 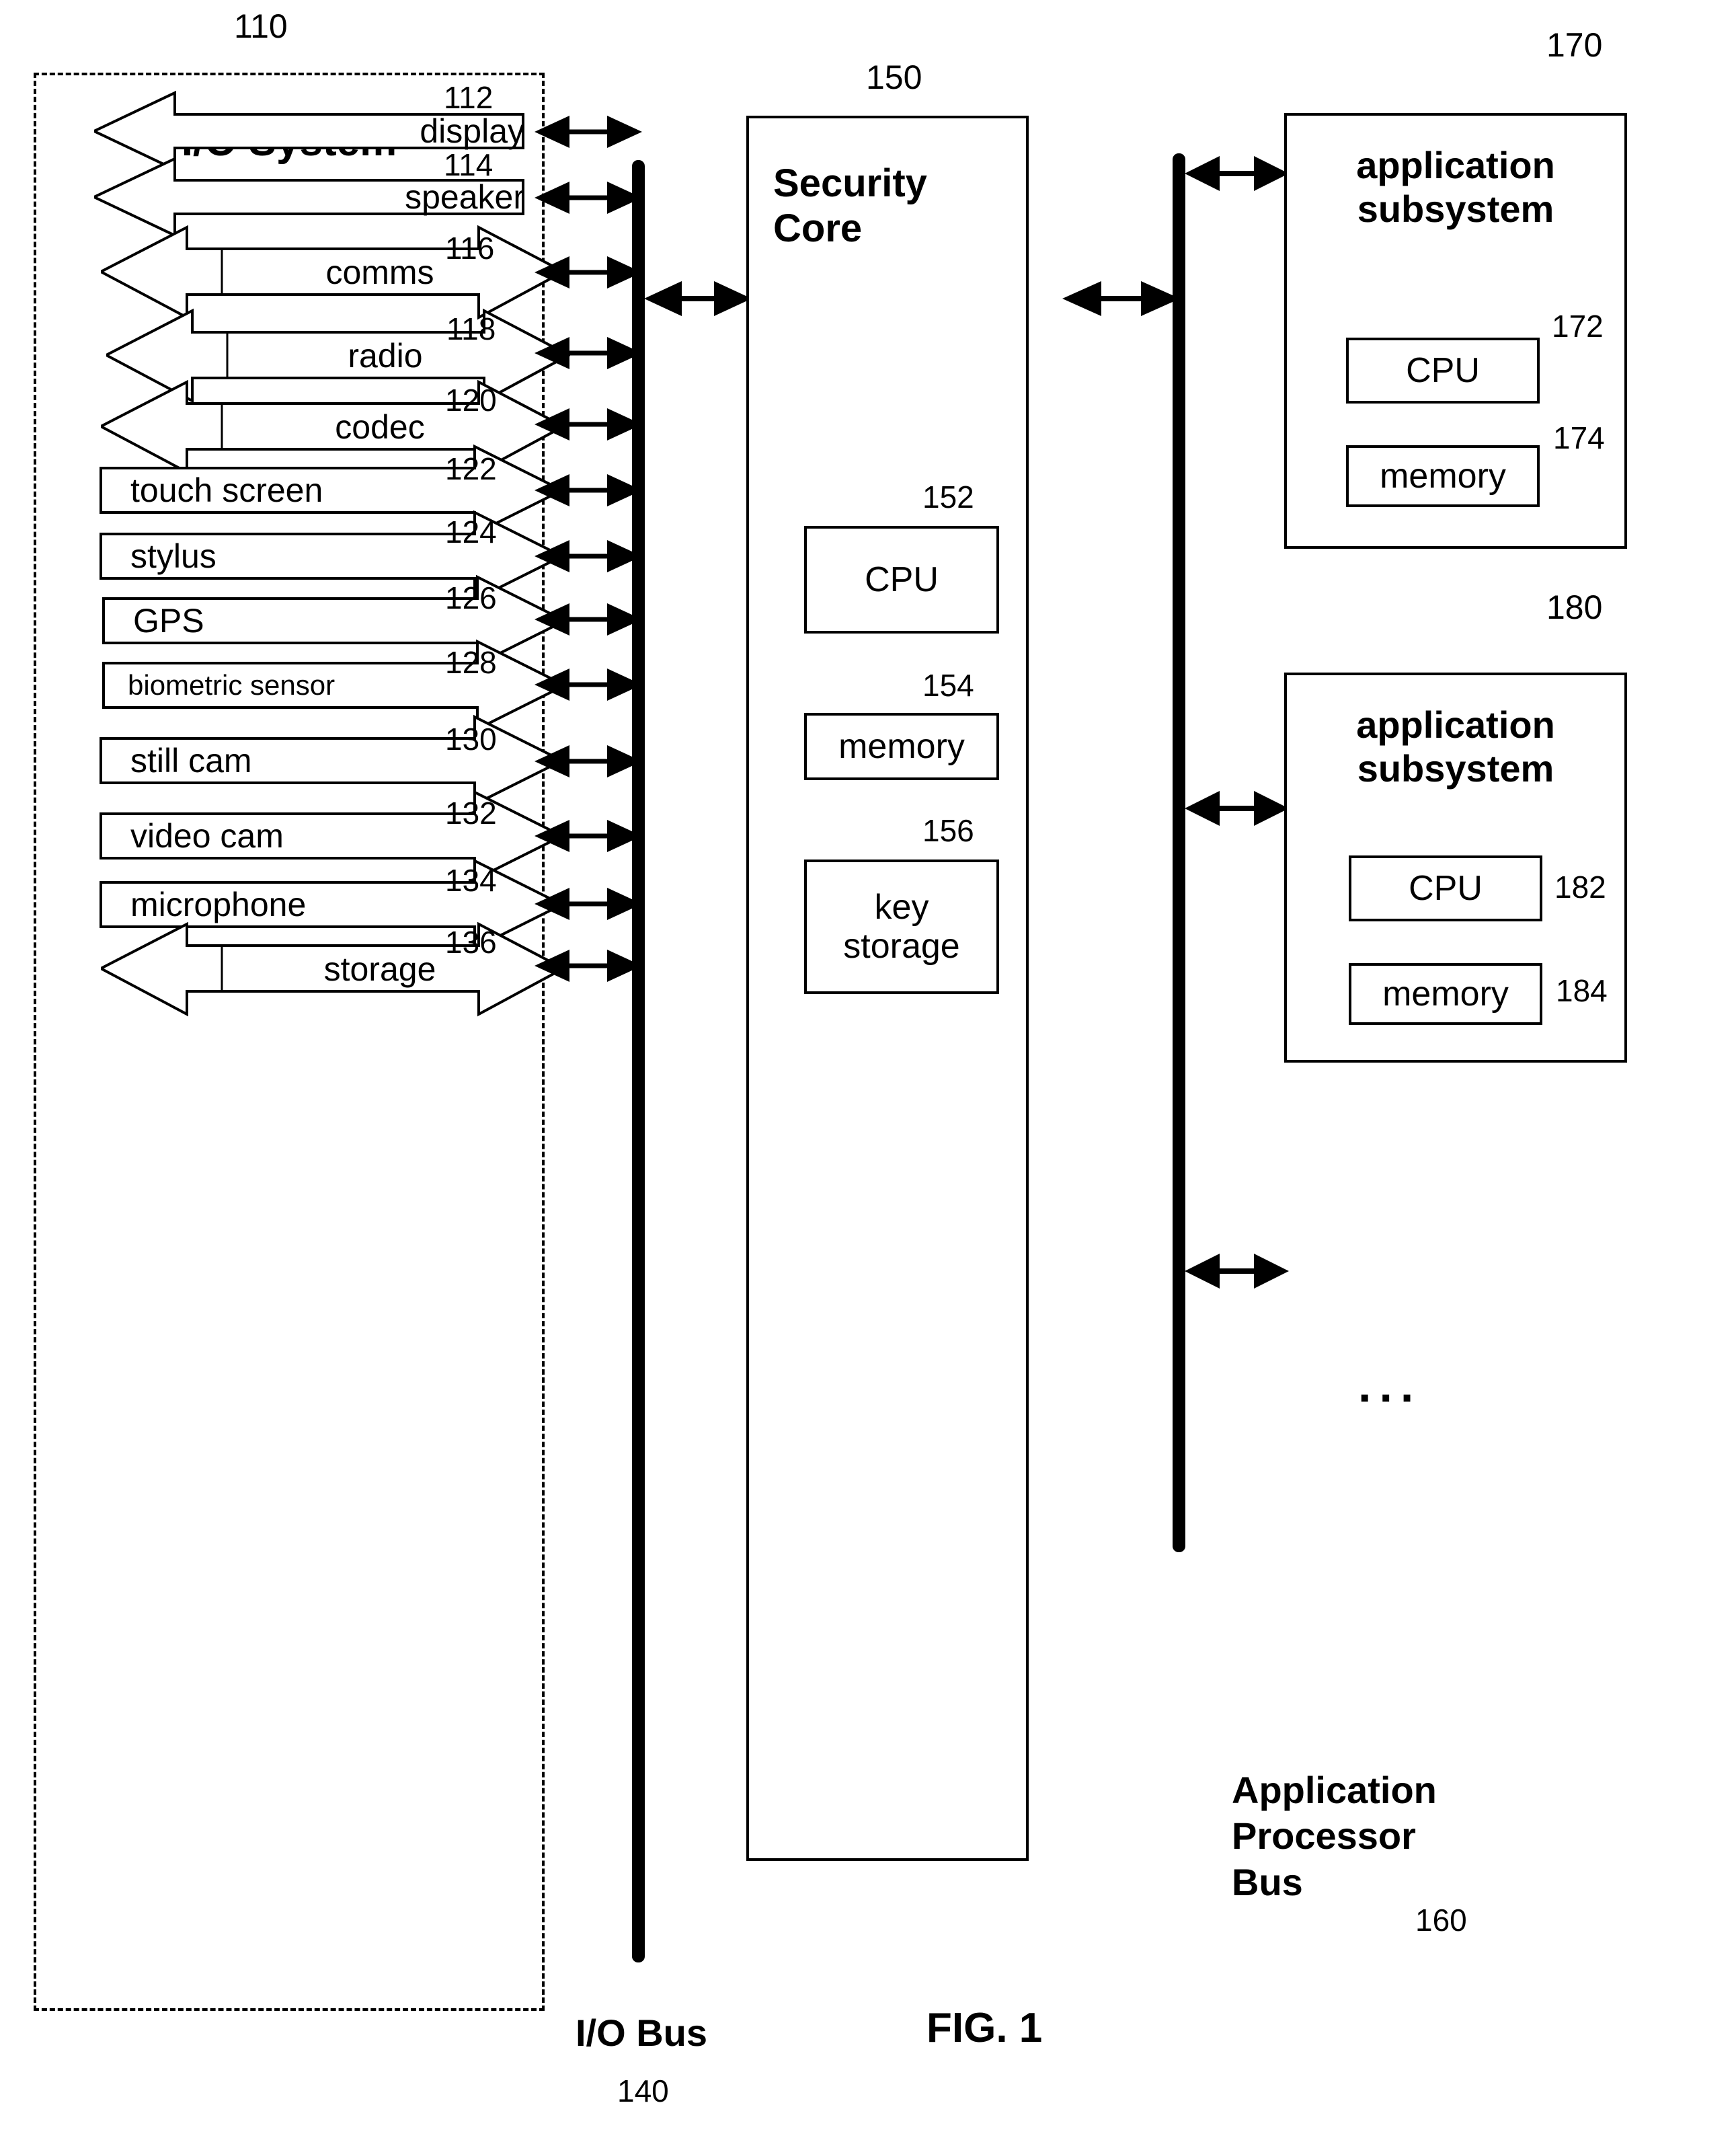 What do you see at coordinates (1441, 1921) in the screenshot?
I see `ref-160: 160` at bounding box center [1441, 1921].